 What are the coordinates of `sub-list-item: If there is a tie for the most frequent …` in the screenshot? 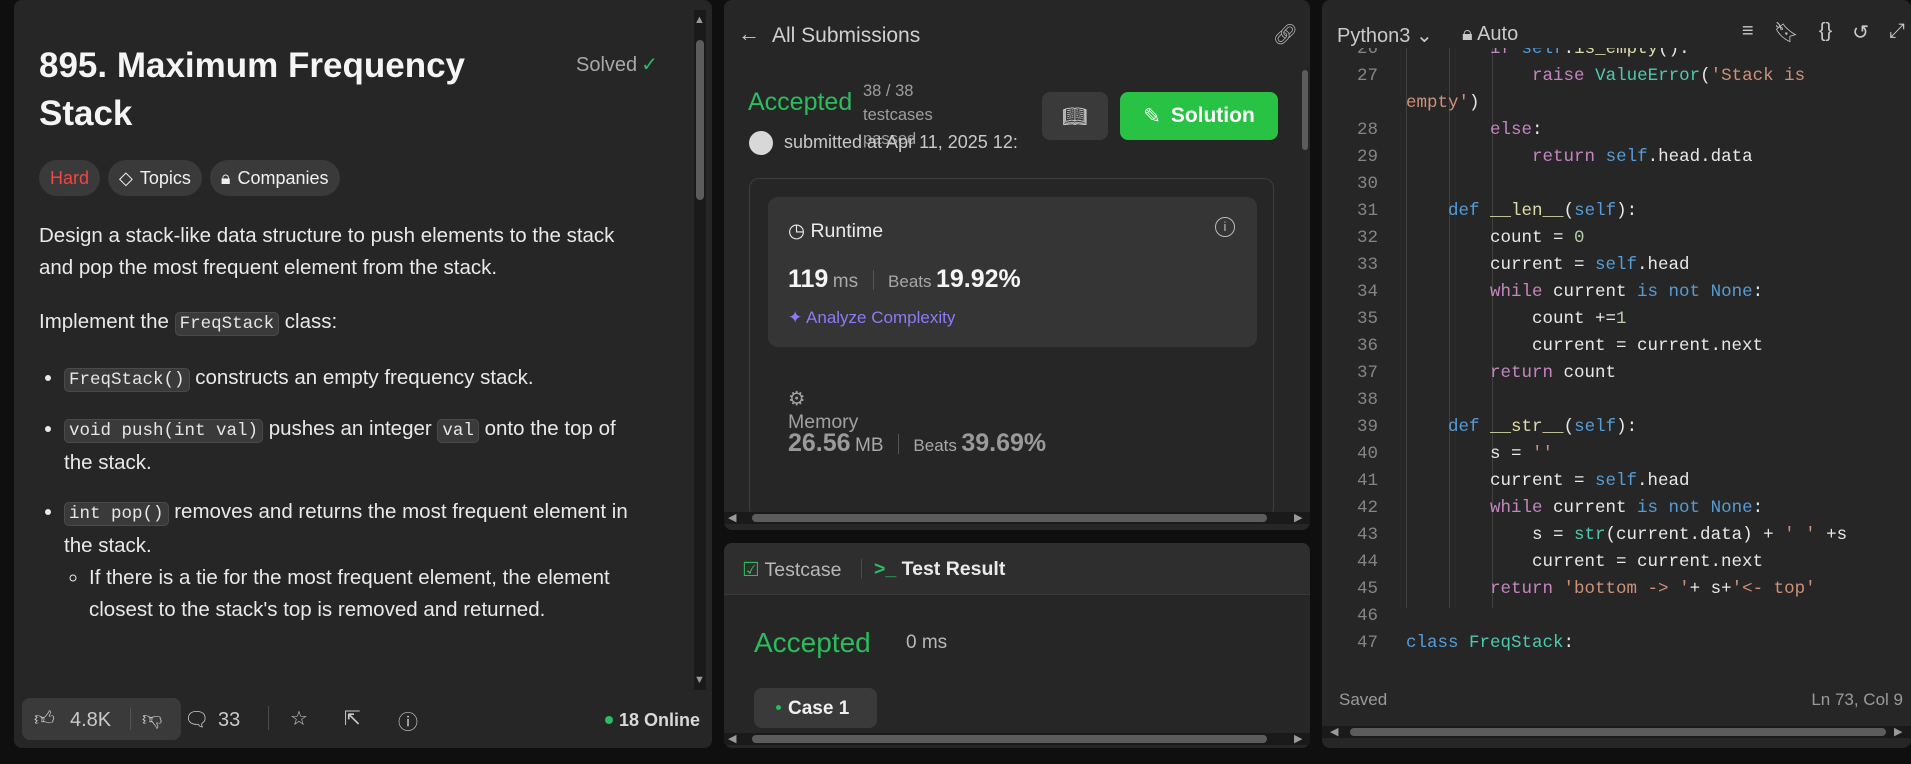 It's located at (364, 594).